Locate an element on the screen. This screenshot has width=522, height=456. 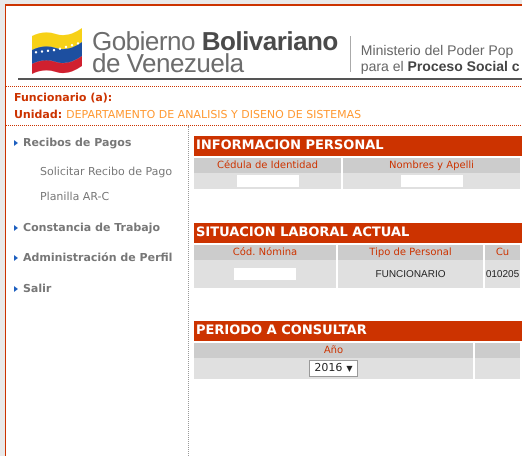
section-title: SITUACION LABORAL ACTUAL is located at coordinates (358, 233).